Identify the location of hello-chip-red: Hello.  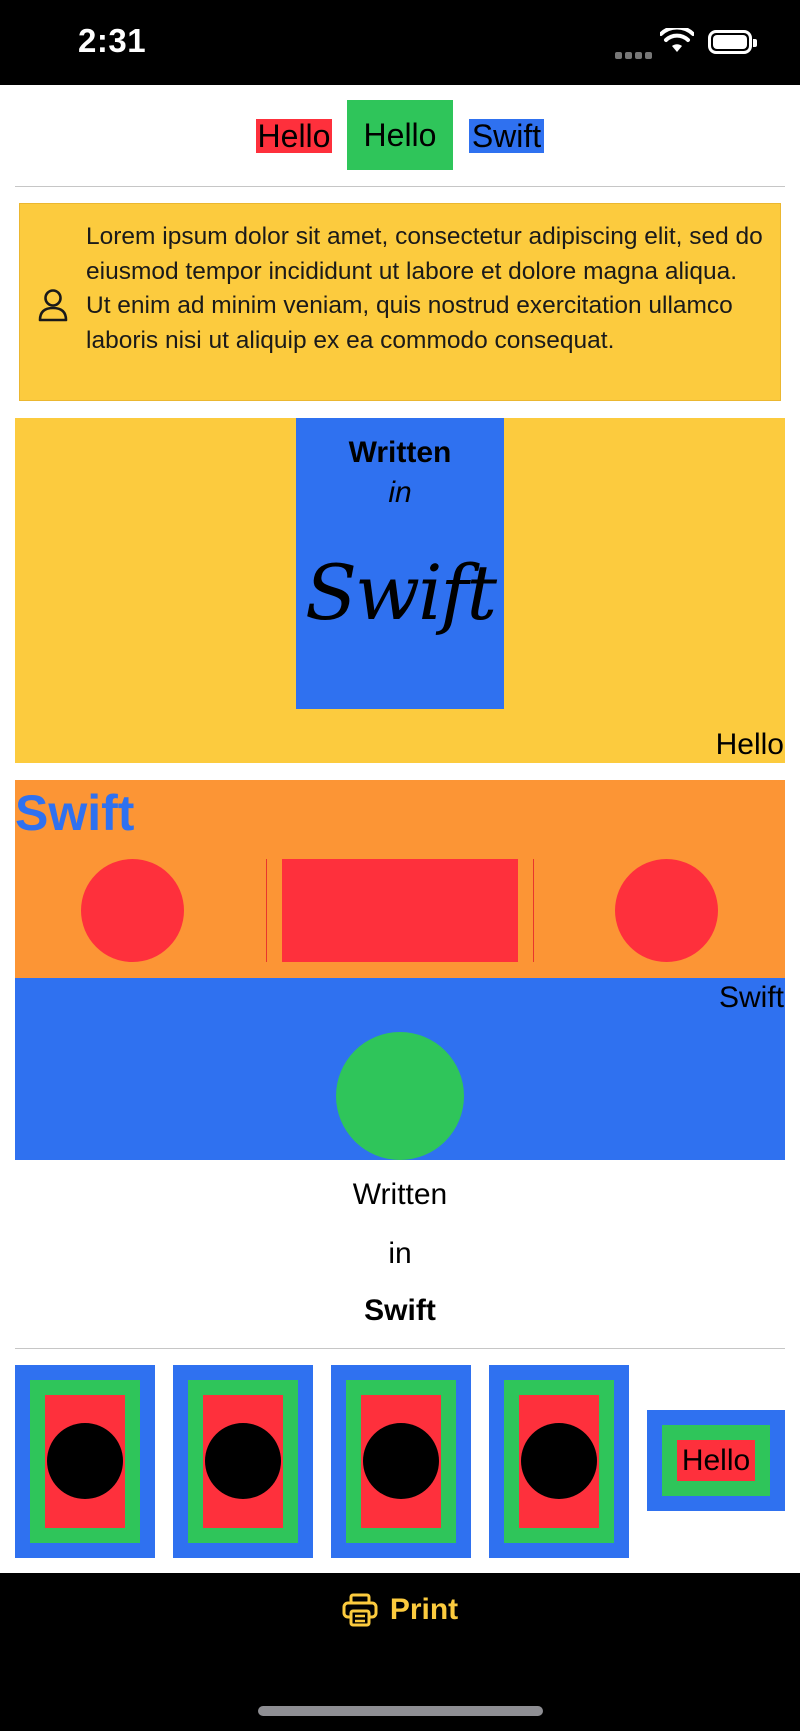
(294, 136).